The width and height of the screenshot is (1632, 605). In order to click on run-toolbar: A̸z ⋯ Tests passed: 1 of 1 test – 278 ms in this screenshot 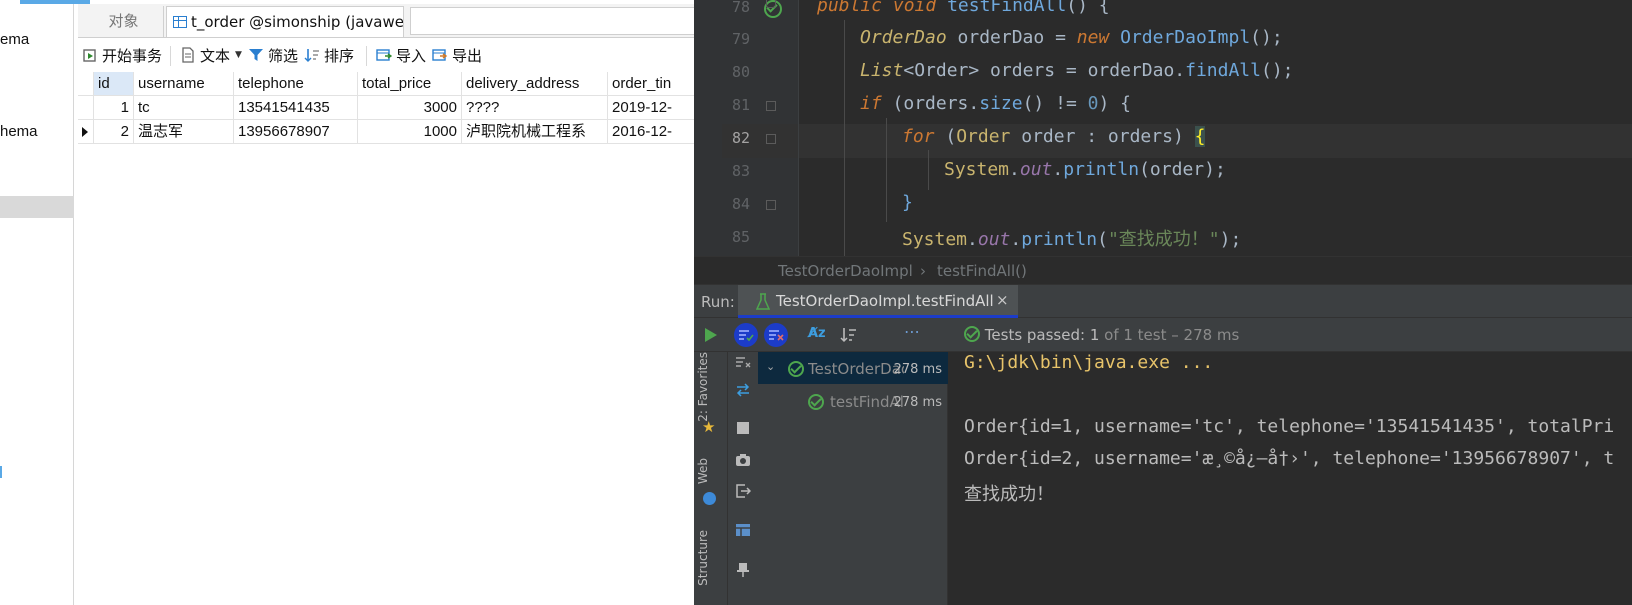, I will do `click(1163, 335)`.